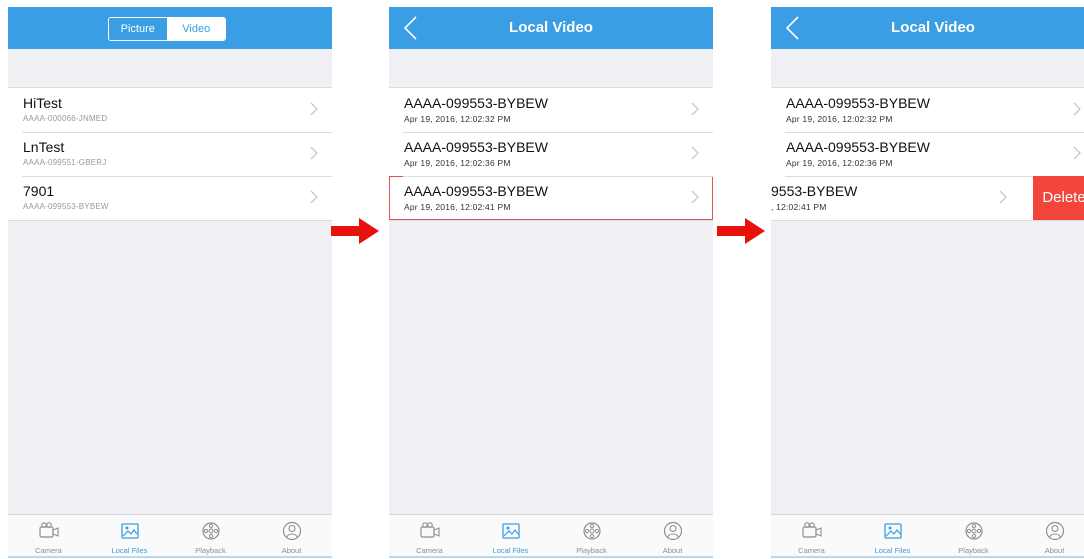 Image resolution: width=1084 pixels, height=559 pixels. Describe the element at coordinates (927, 198) in the screenshot. I see `list-item-swiped: 9553-BYBEW , 12:02:41 PM Delete` at that location.